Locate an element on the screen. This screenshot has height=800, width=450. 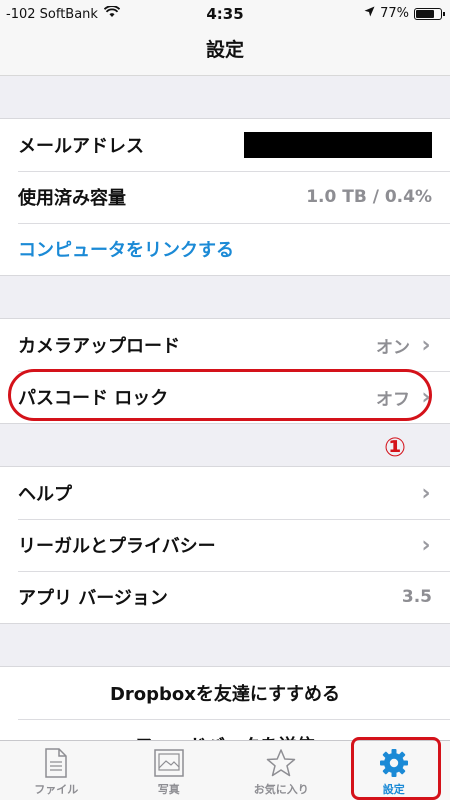
help-label: ヘルプ is located at coordinates (45, 494).